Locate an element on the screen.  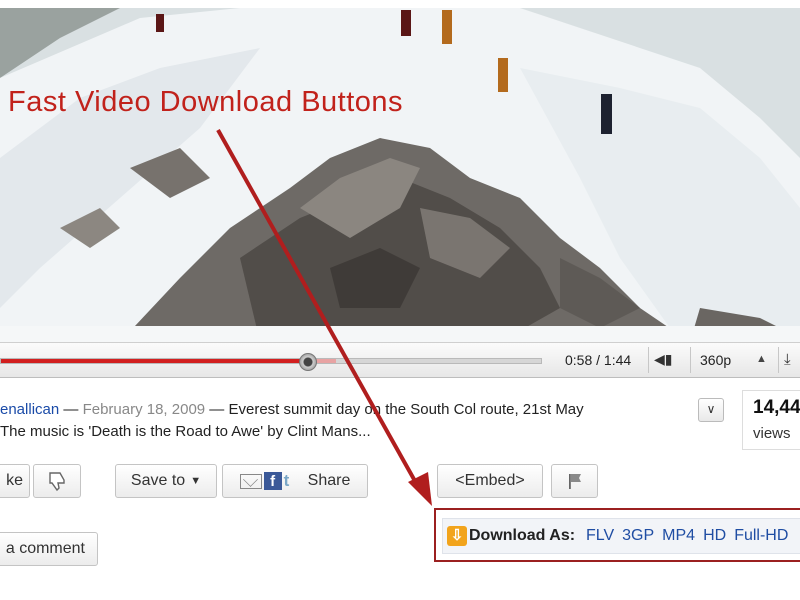
email-icon is located at coordinates (250, 481).